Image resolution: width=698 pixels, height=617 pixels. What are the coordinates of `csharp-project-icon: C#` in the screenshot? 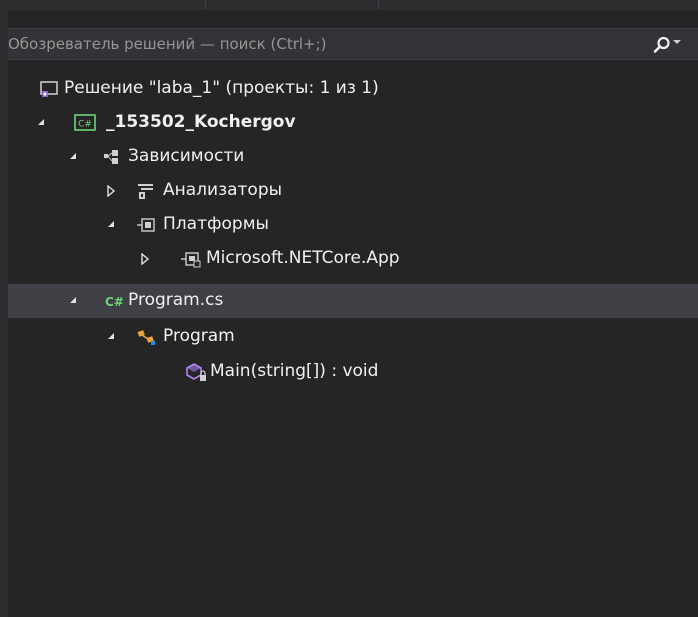 It's located at (85, 123).